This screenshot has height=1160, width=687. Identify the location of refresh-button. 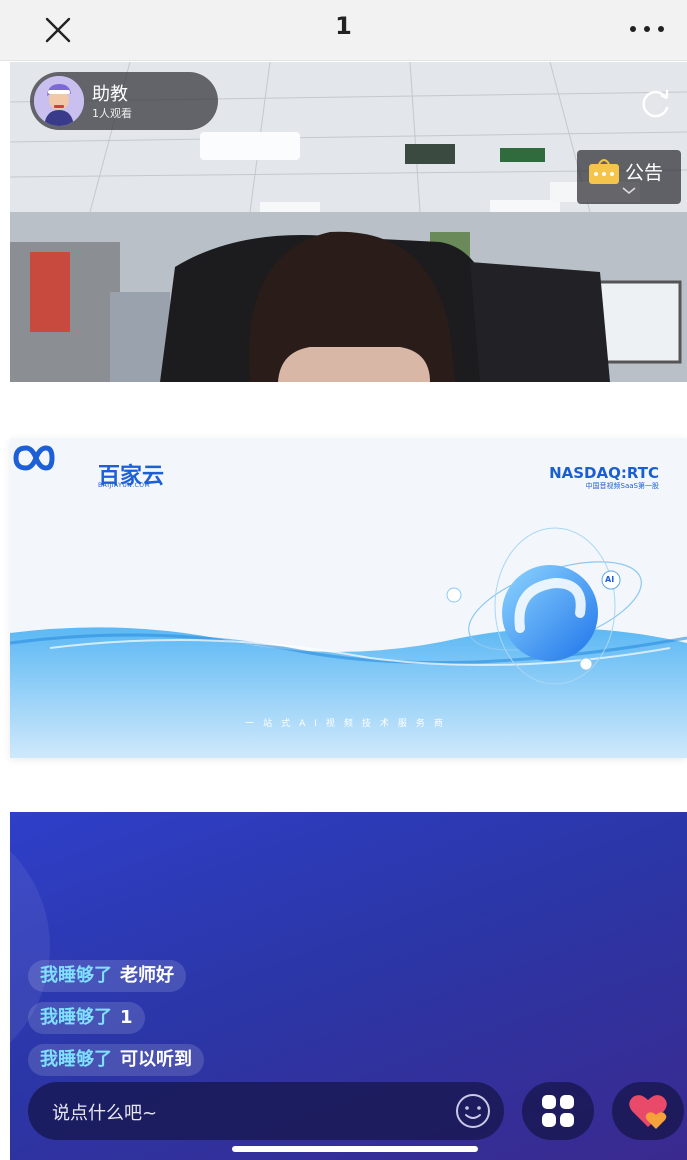
(656, 103).